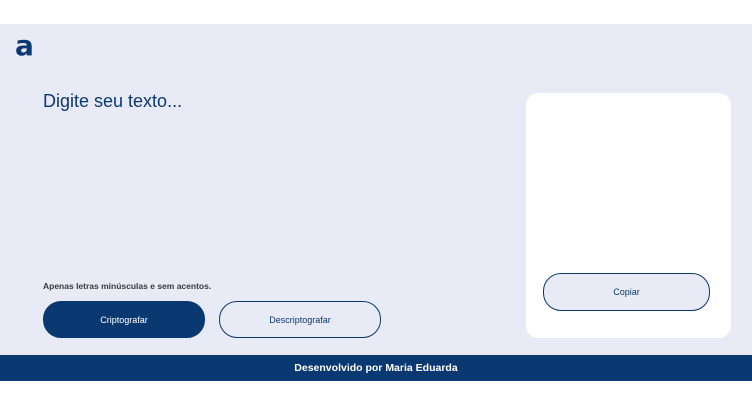 This screenshot has width=752, height=406. Describe the element at coordinates (300, 319) in the screenshot. I see `decrypt-button: Descriptografar` at that location.